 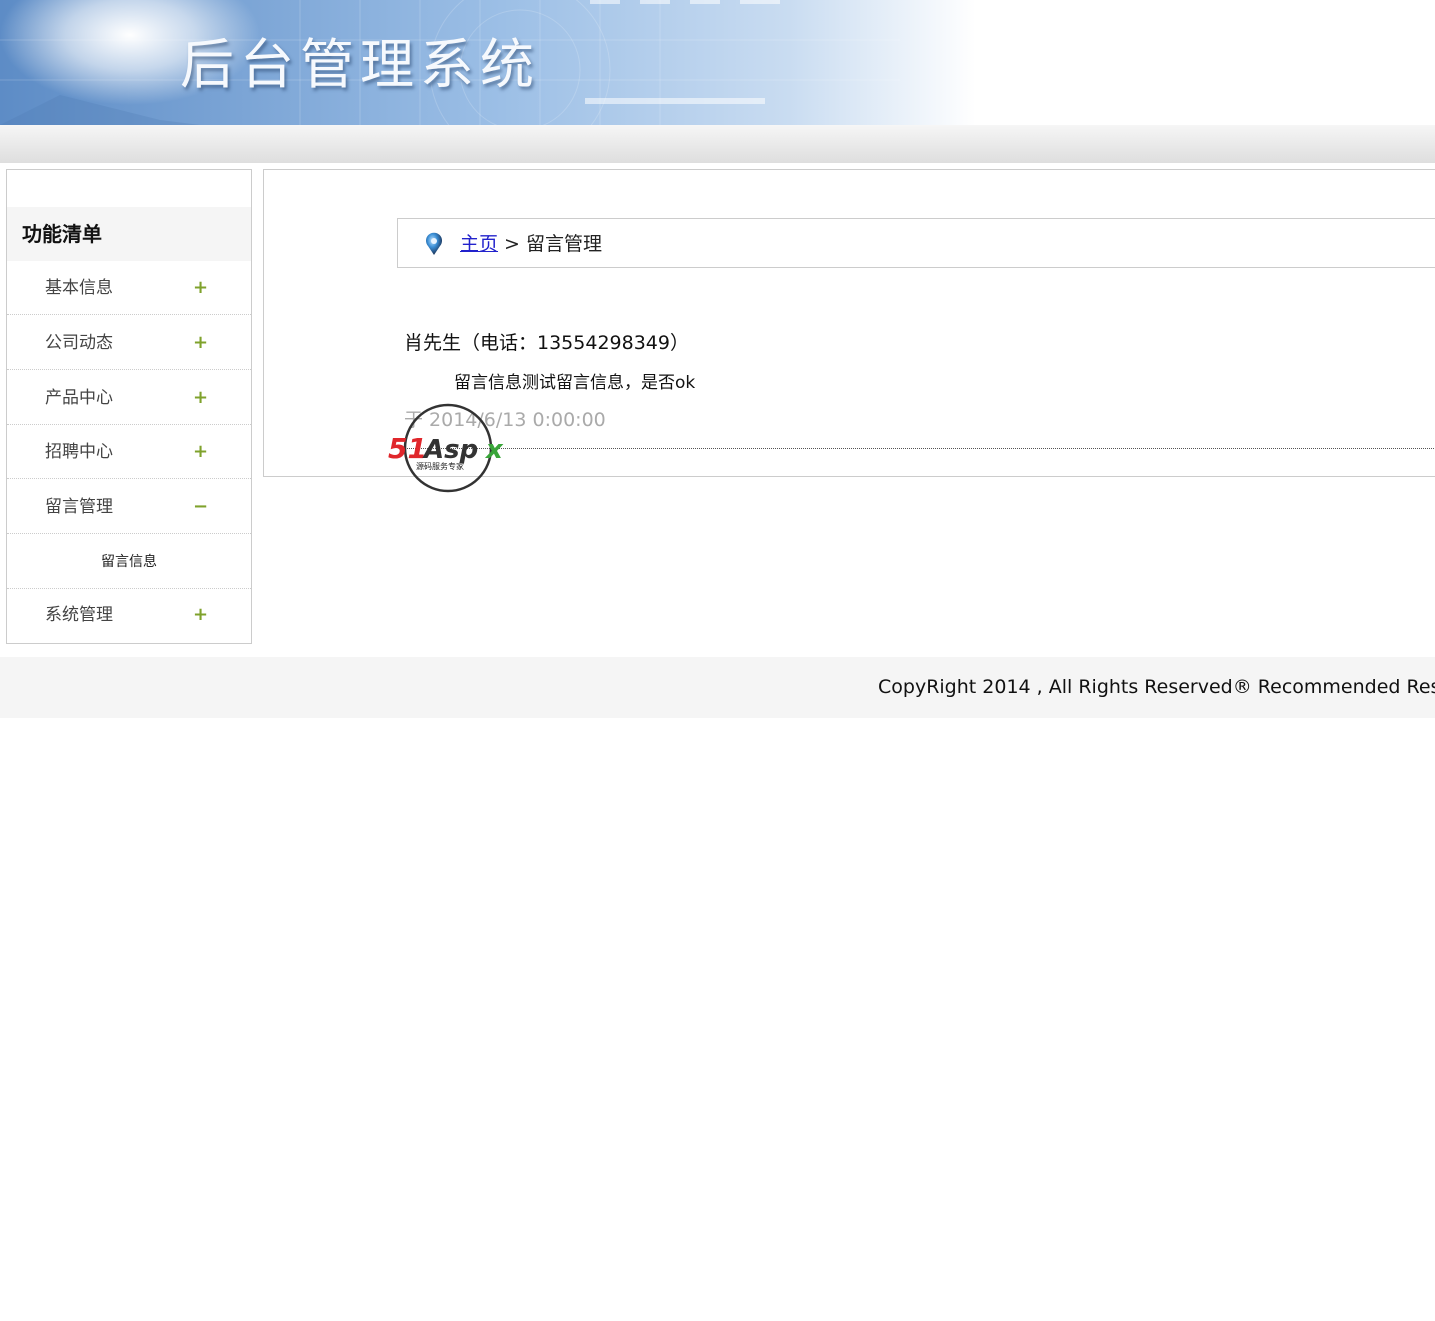 What do you see at coordinates (129, 615) in the screenshot?
I see `sidebar-item-system: 系统管理 +` at bounding box center [129, 615].